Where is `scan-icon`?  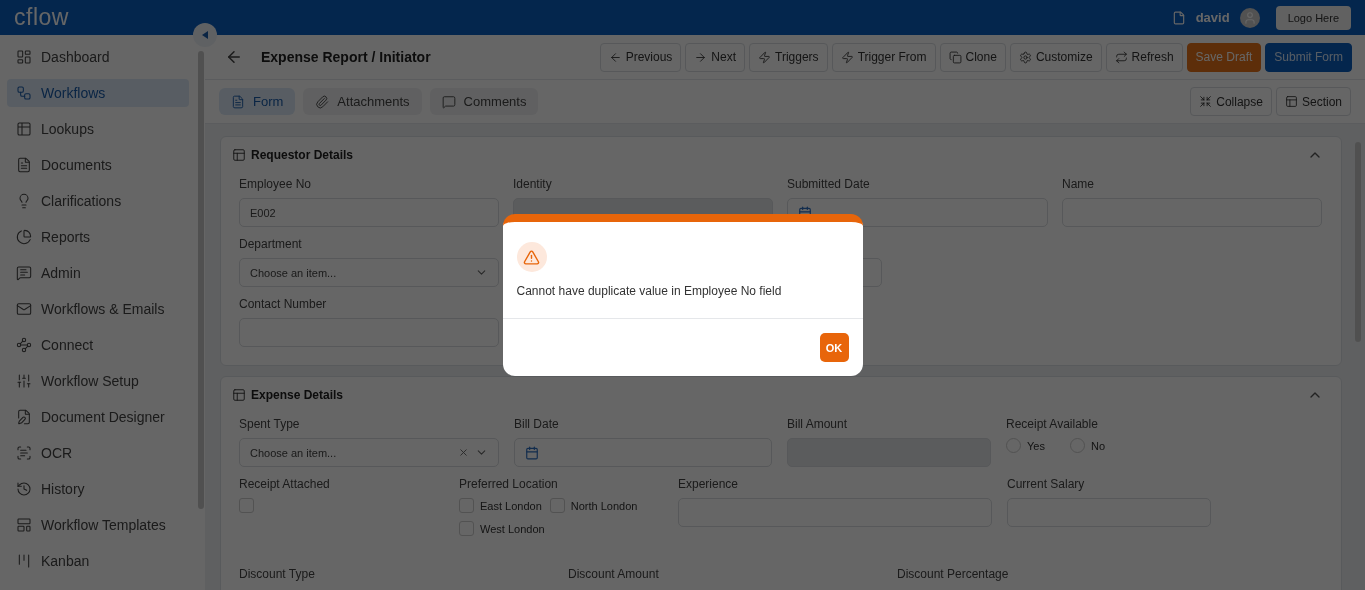
scan-icon is located at coordinates (24, 453).